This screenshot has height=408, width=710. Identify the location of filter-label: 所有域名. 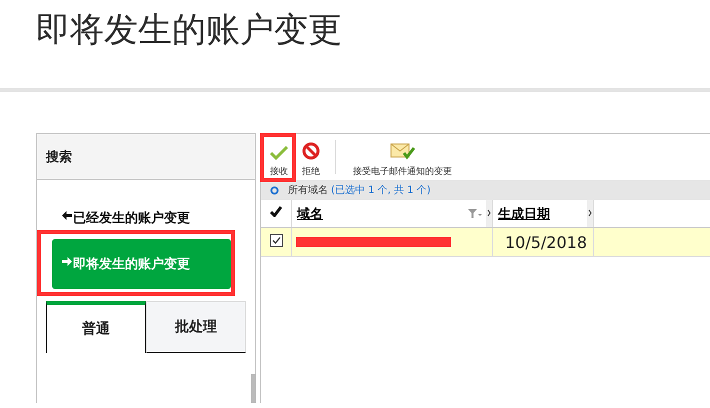
(308, 190).